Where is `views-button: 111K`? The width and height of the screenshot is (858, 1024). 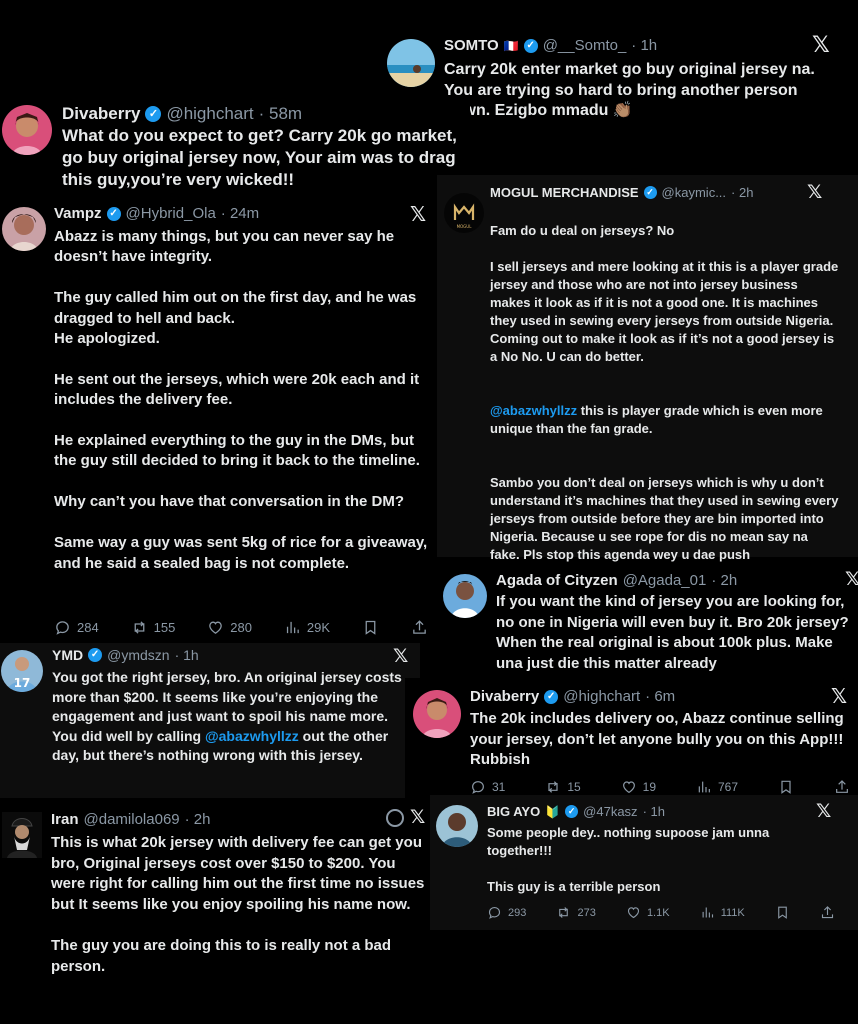 views-button: 111K is located at coordinates (722, 912).